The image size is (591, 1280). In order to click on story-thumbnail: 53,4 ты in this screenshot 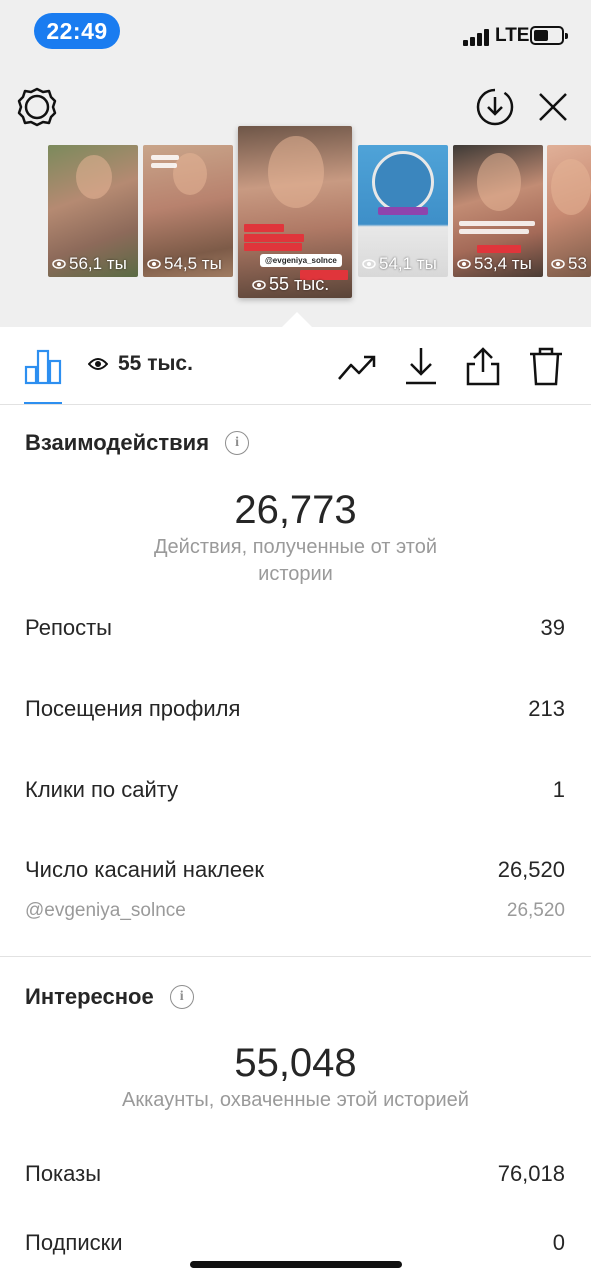, I will do `click(498, 211)`.